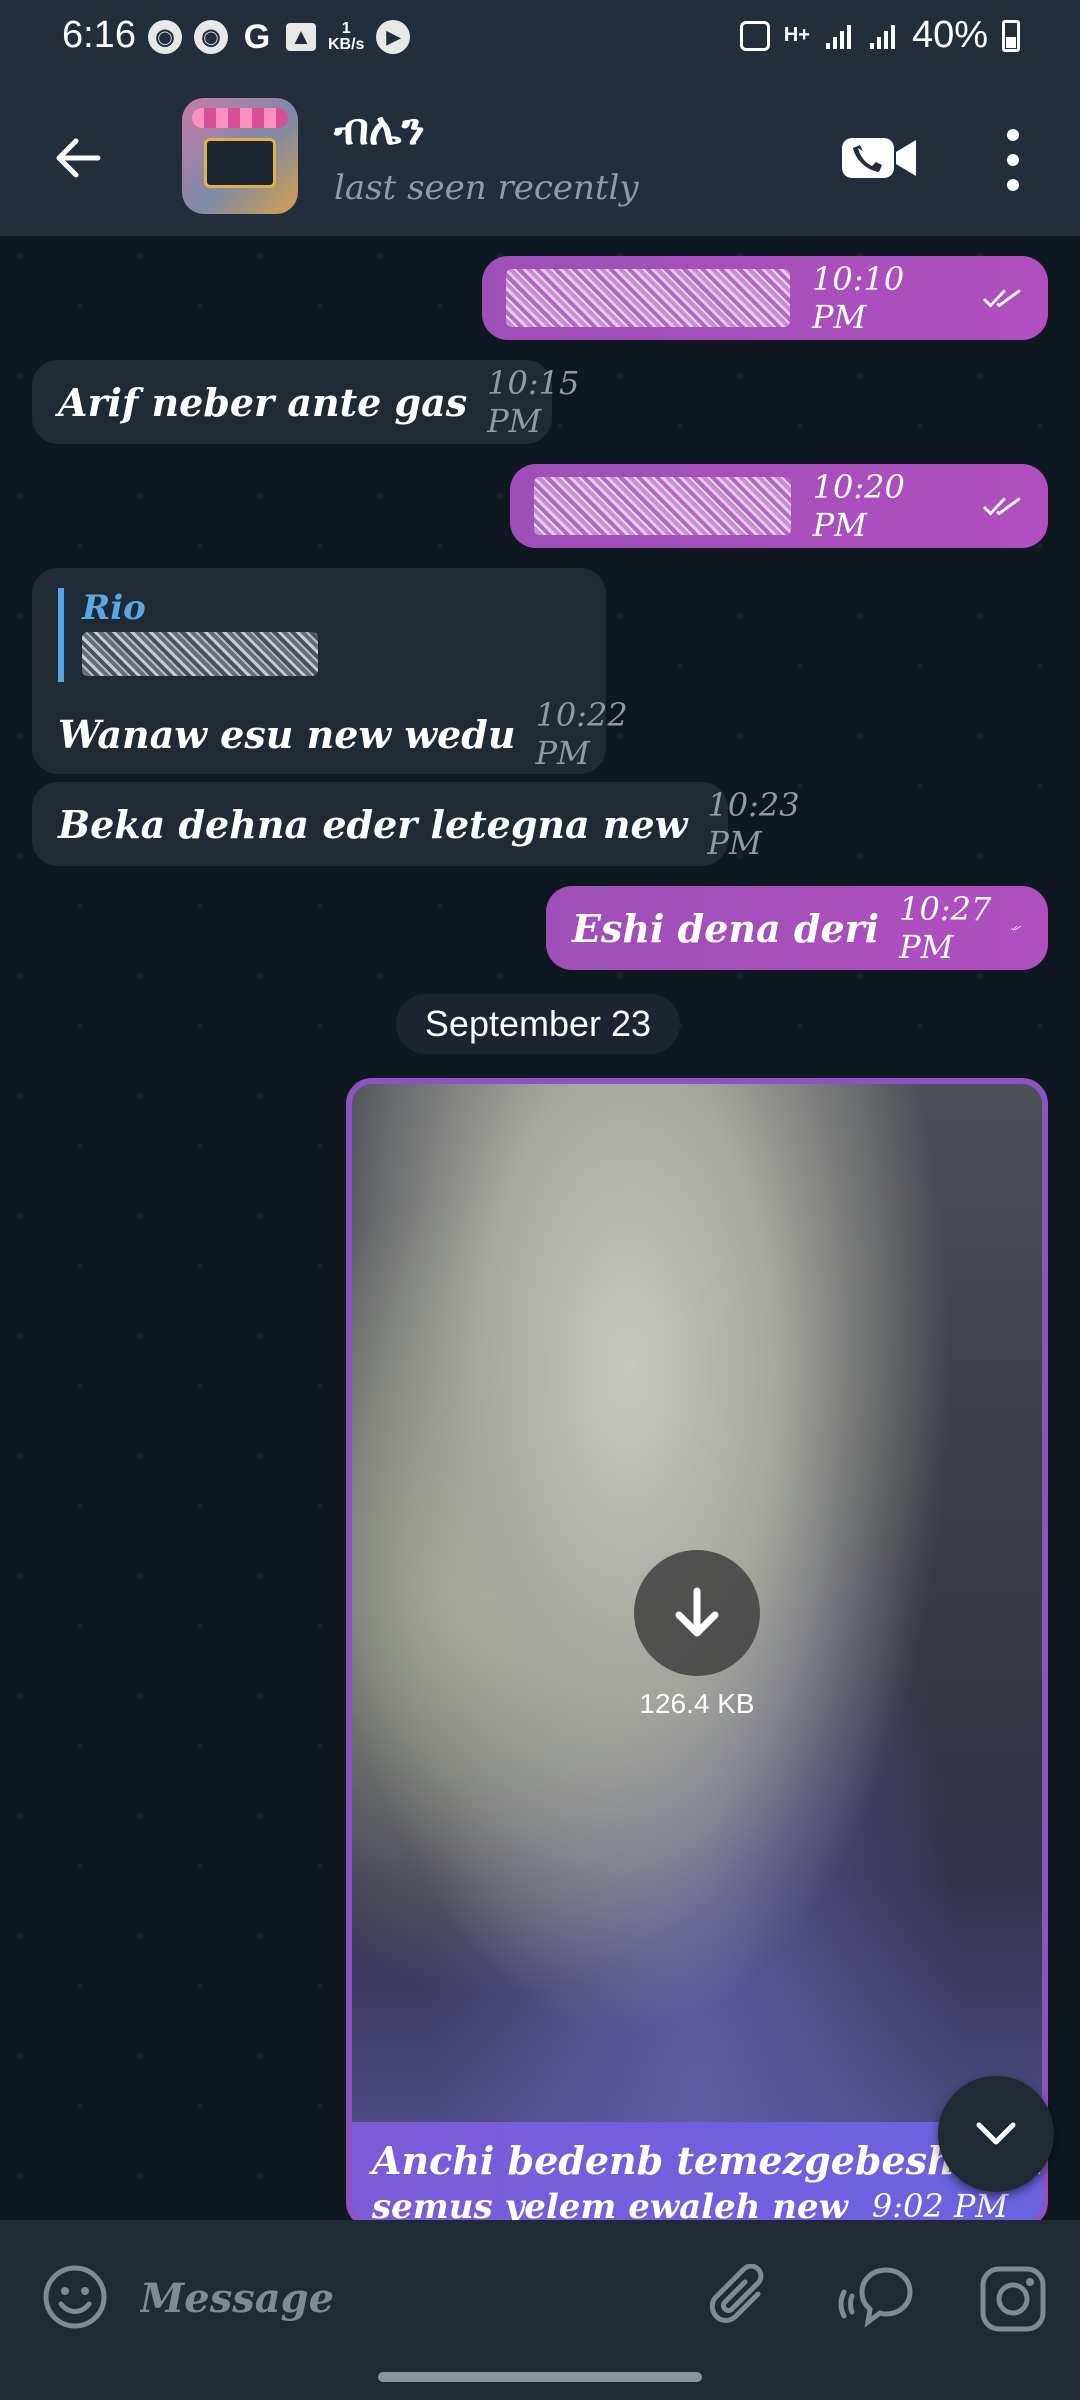 Image resolution: width=1080 pixels, height=2400 pixels. What do you see at coordinates (486, 188) in the screenshot?
I see `contact-status: last seen recently` at bounding box center [486, 188].